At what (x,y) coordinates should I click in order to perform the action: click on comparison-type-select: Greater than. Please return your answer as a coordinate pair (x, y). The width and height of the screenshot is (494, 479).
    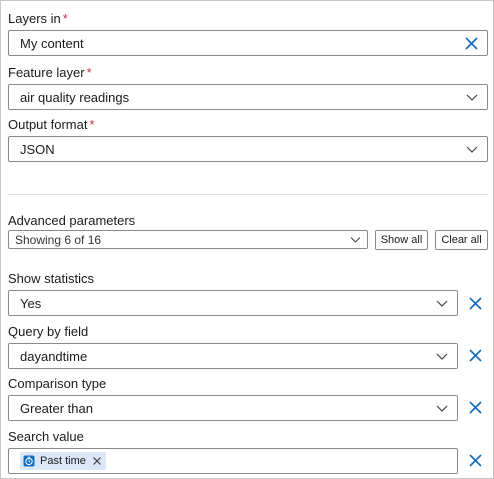
    Looking at the image, I should click on (233, 408).